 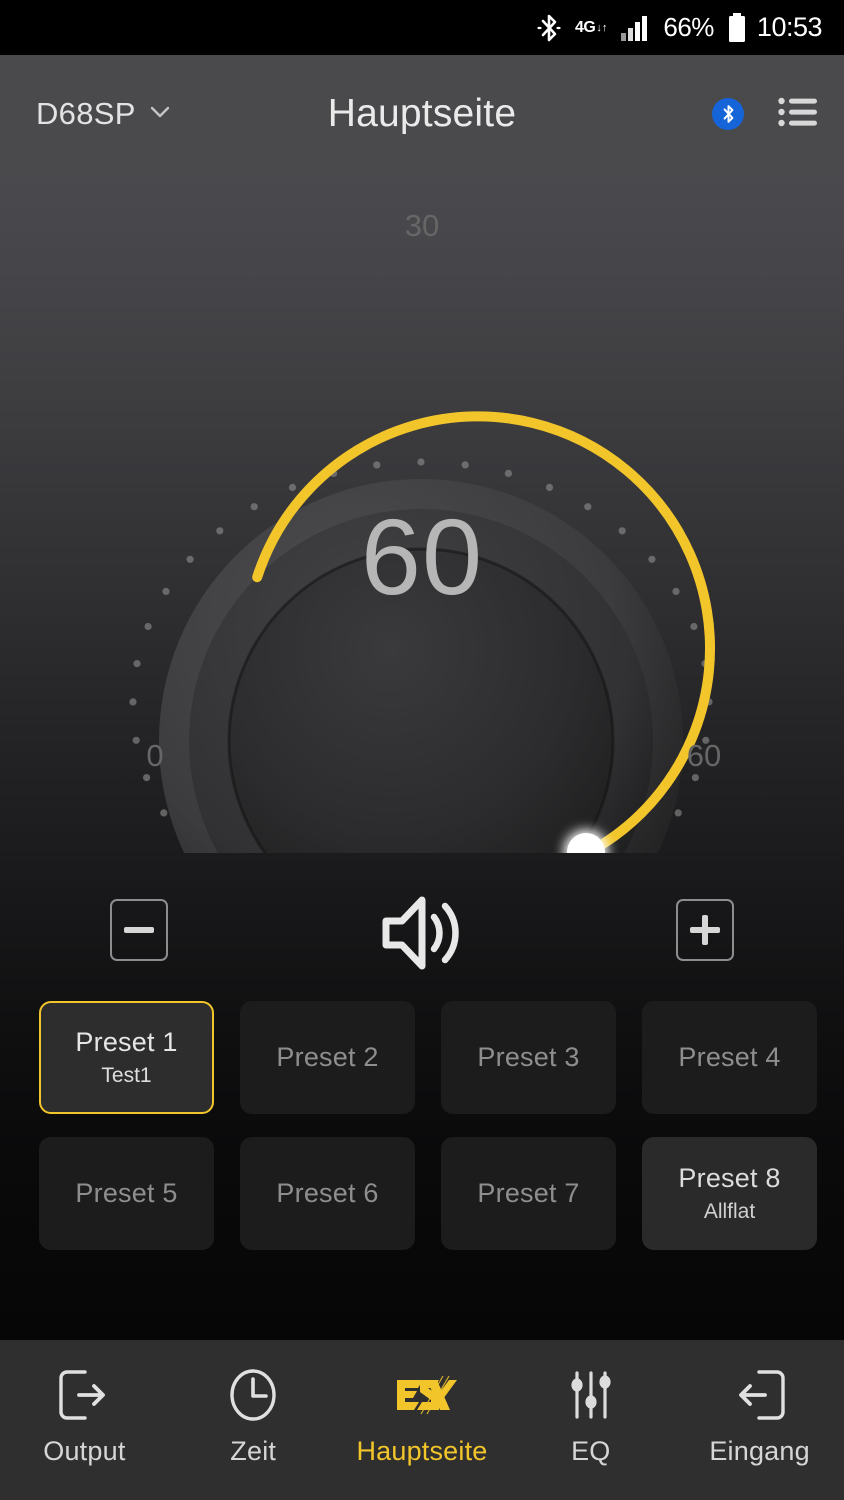 What do you see at coordinates (798, 114) in the screenshot?
I see `list-menu-icon` at bounding box center [798, 114].